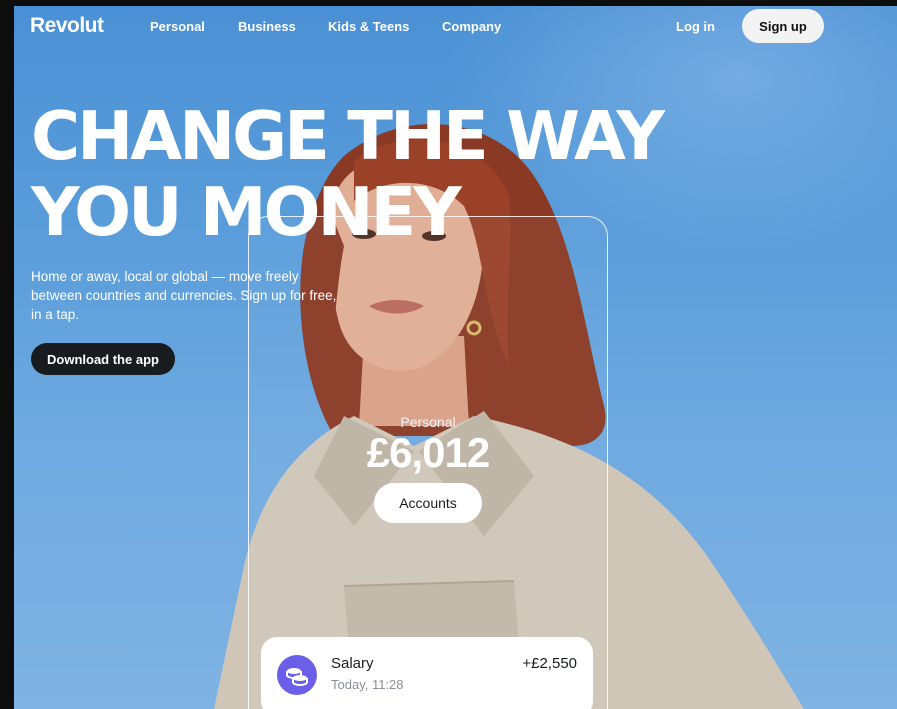  Describe the element at coordinates (695, 26) in the screenshot. I see `login-link: Log in` at that location.